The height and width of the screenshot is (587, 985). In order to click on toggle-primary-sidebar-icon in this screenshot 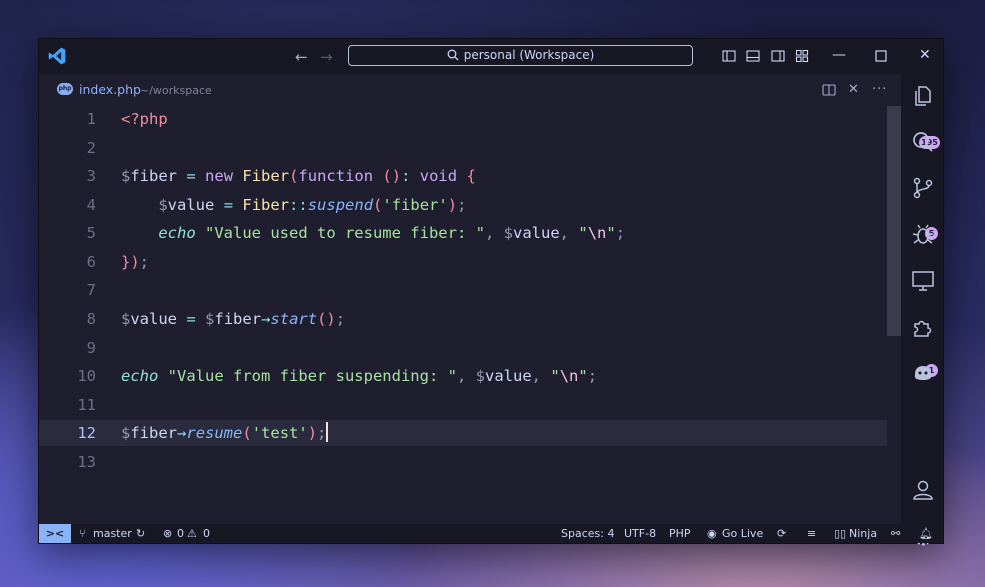, I will do `click(729, 56)`.